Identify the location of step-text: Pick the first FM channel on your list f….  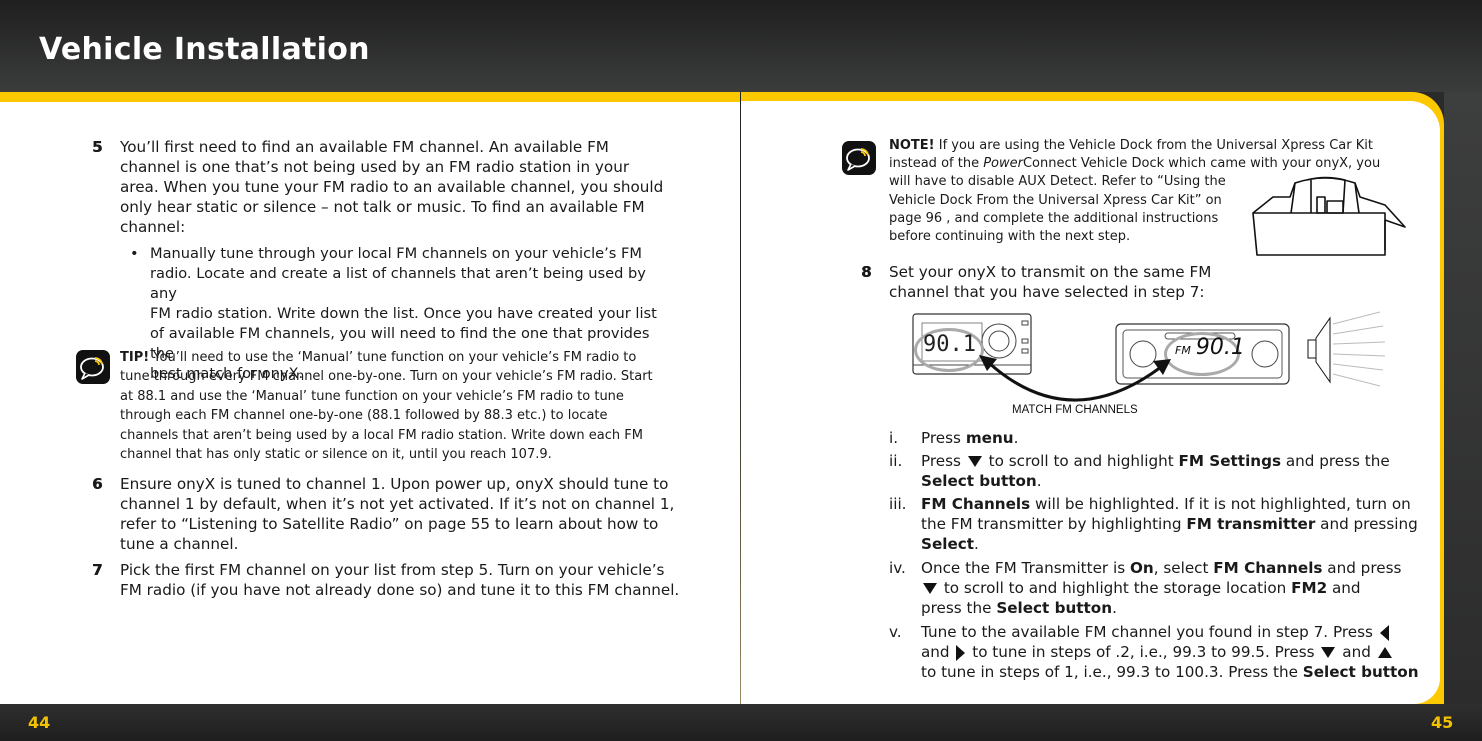
(399, 580).